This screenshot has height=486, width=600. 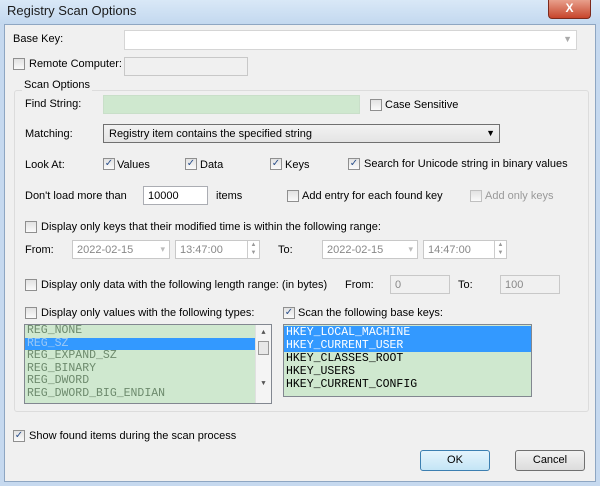 I want to click on window-title: Registry Scan Options, so click(x=72, y=10).